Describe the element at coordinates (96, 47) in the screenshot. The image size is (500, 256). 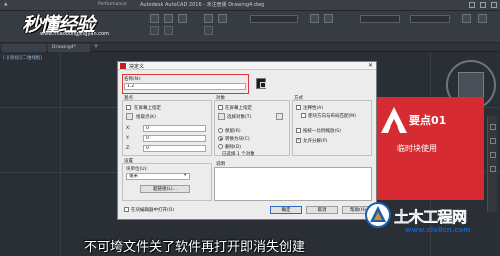
I see `new-tab-button: +` at that location.